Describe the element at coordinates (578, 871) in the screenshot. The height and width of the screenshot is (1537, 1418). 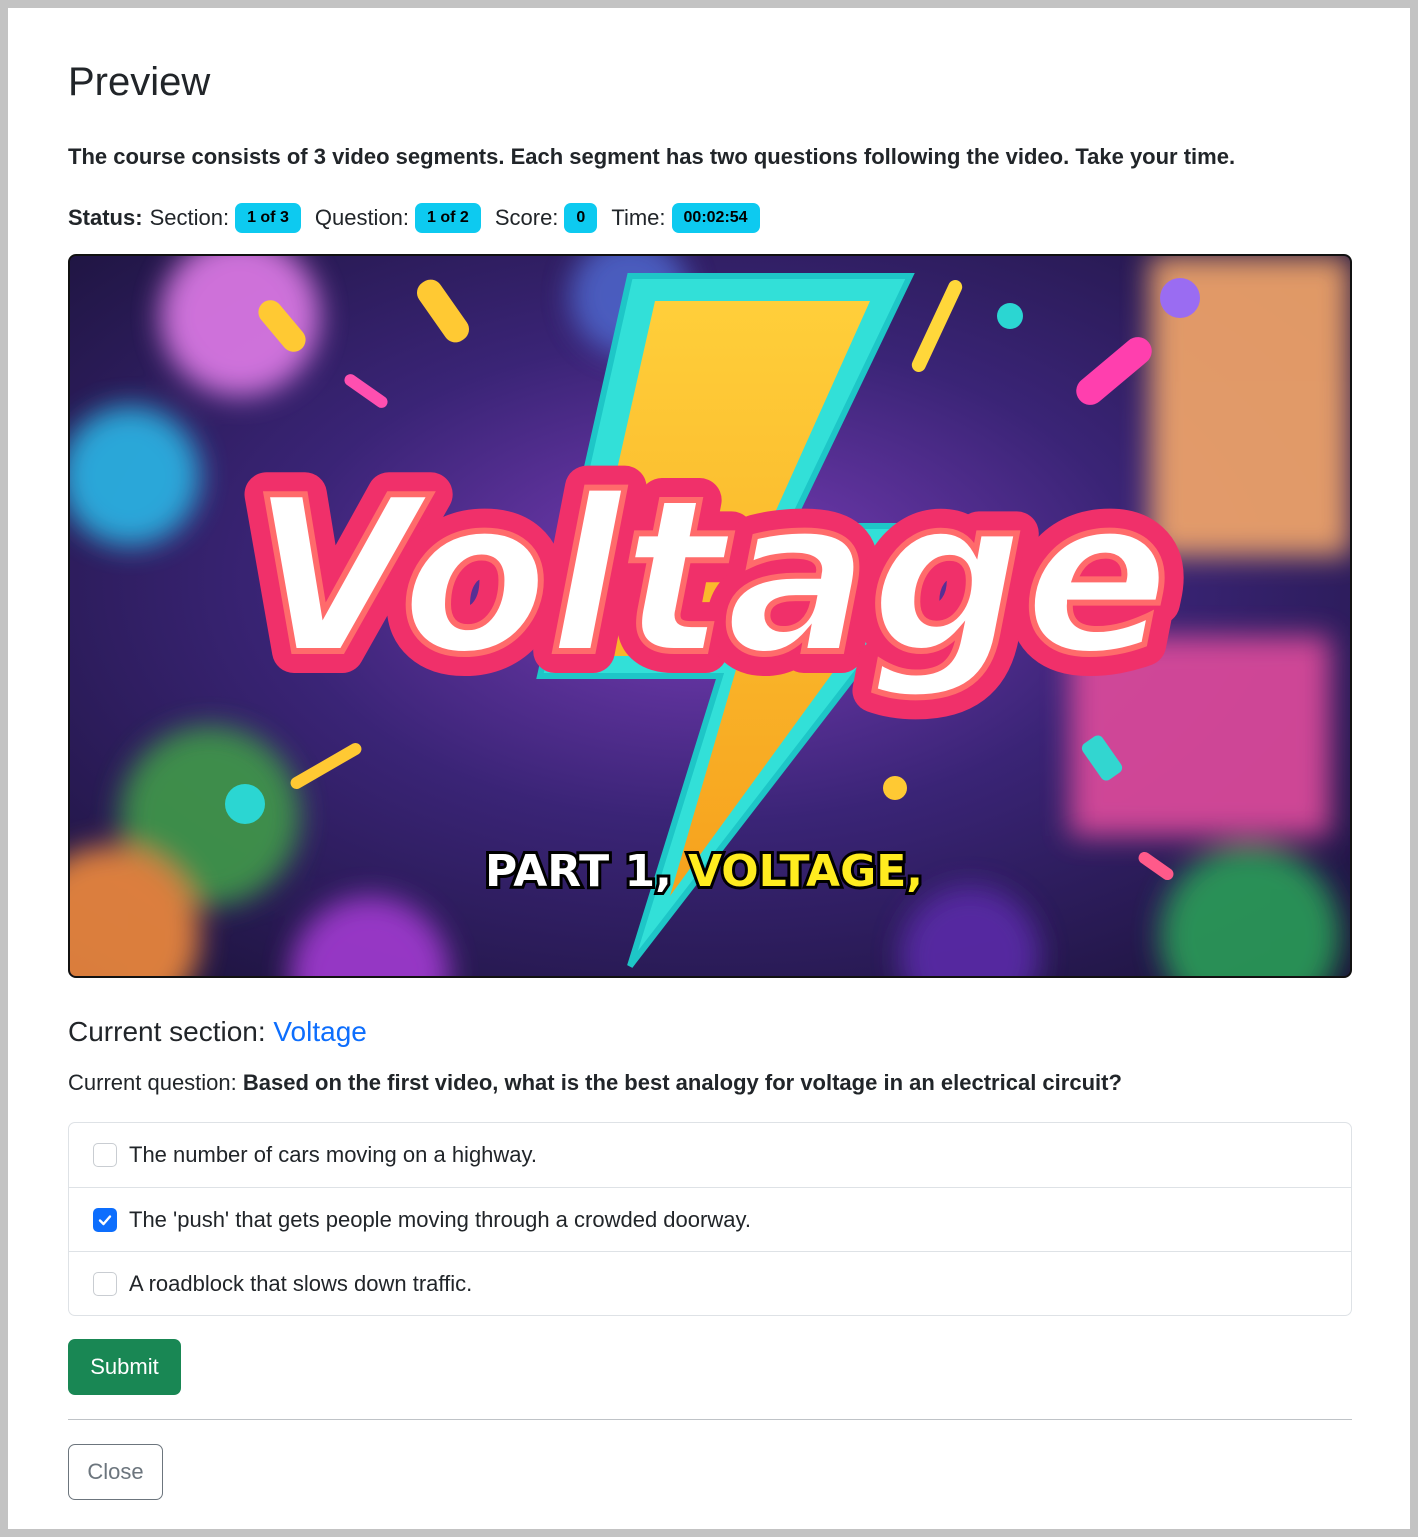
I see `video-caption-part: PART 1,` at that location.